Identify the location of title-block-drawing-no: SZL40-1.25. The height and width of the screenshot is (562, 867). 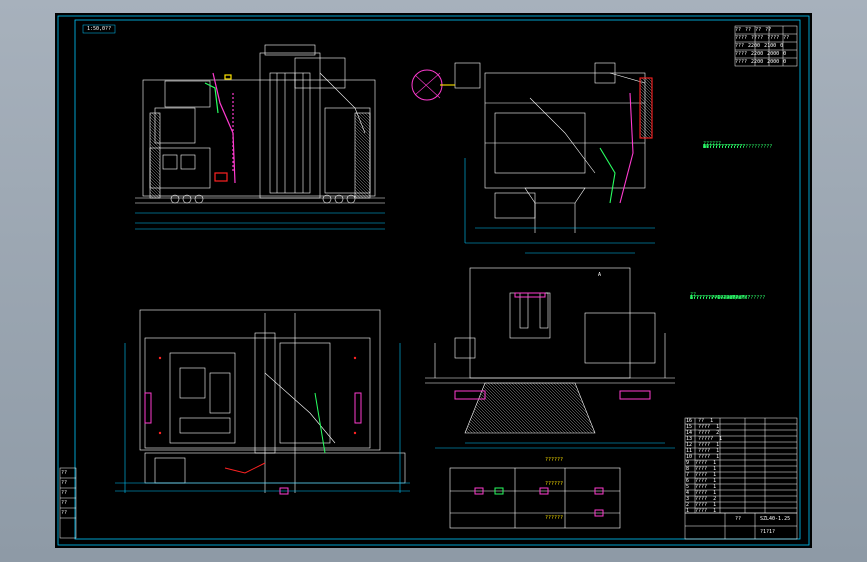
(775, 519).